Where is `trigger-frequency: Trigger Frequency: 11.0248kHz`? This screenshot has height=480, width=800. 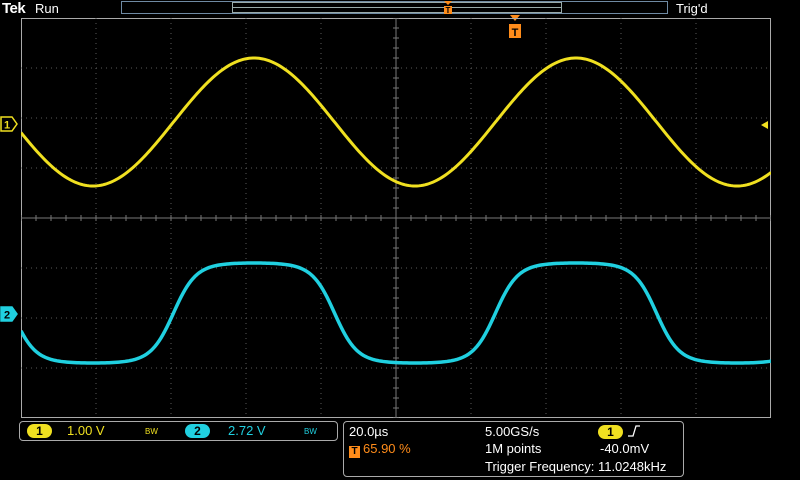 trigger-frequency: Trigger Frequency: 11.0248kHz is located at coordinates (576, 466).